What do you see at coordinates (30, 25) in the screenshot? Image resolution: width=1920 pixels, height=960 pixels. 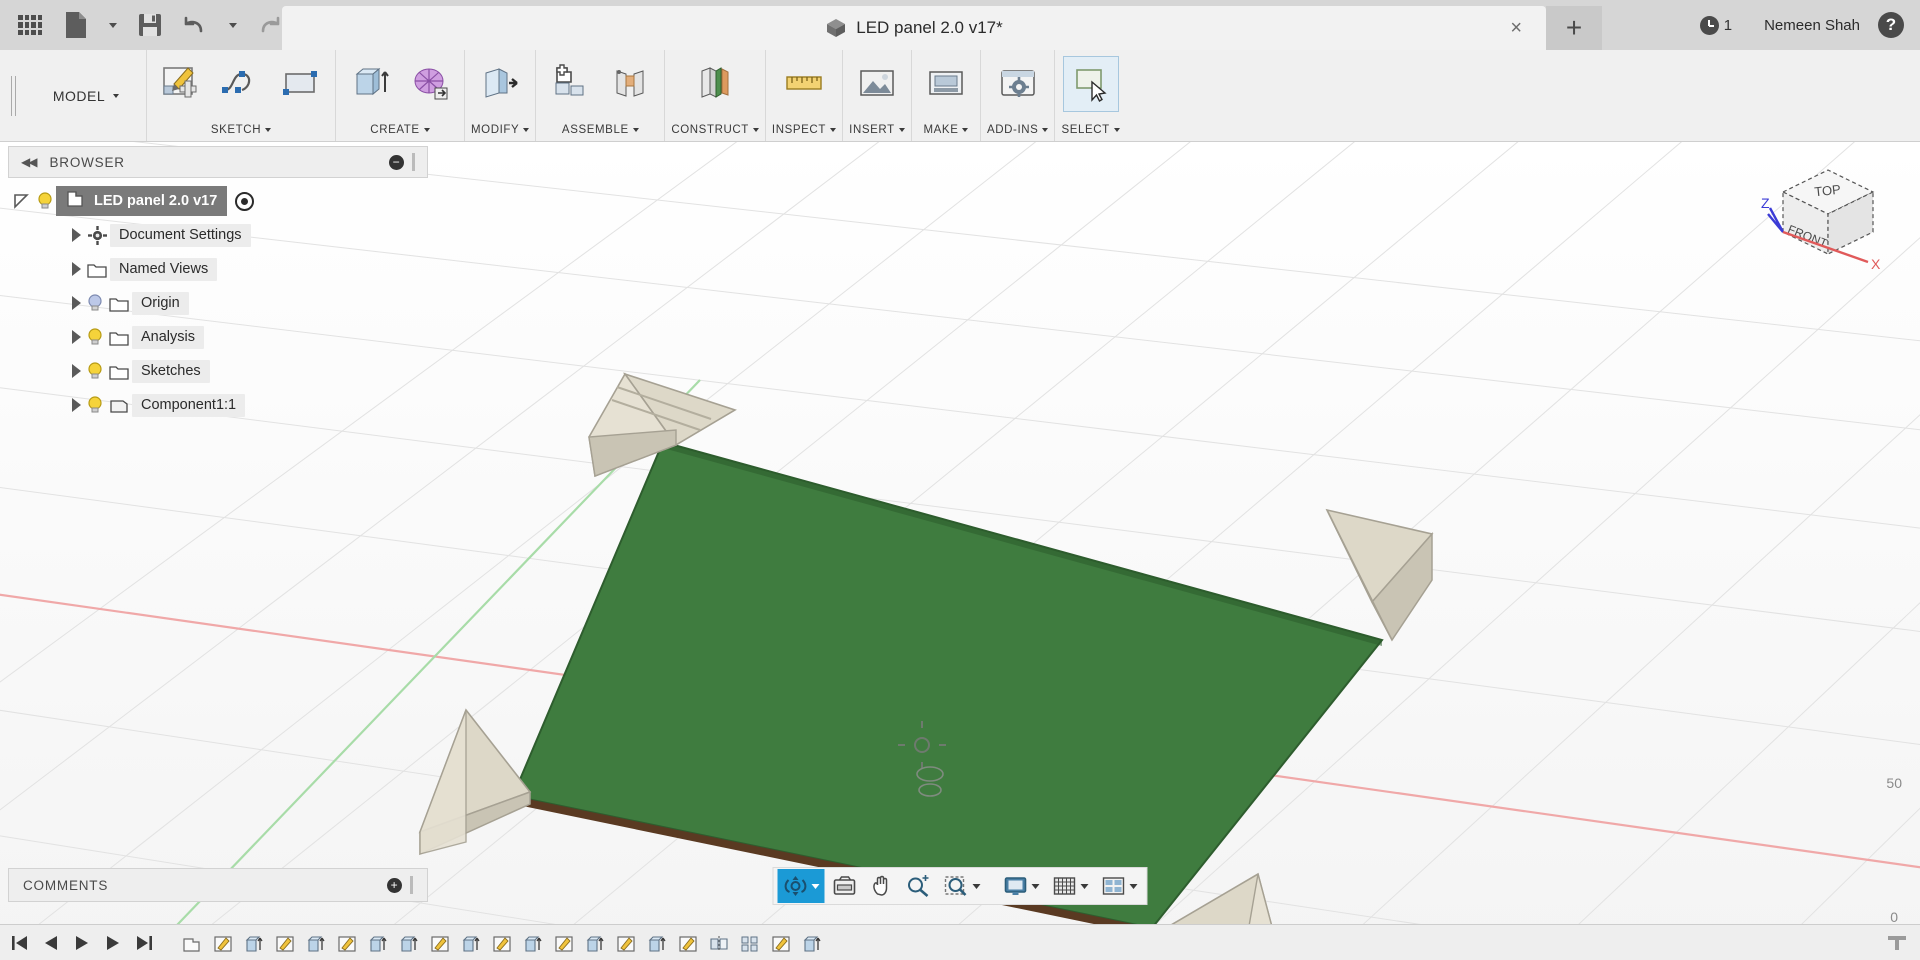 I see `grid-apps-icon` at bounding box center [30, 25].